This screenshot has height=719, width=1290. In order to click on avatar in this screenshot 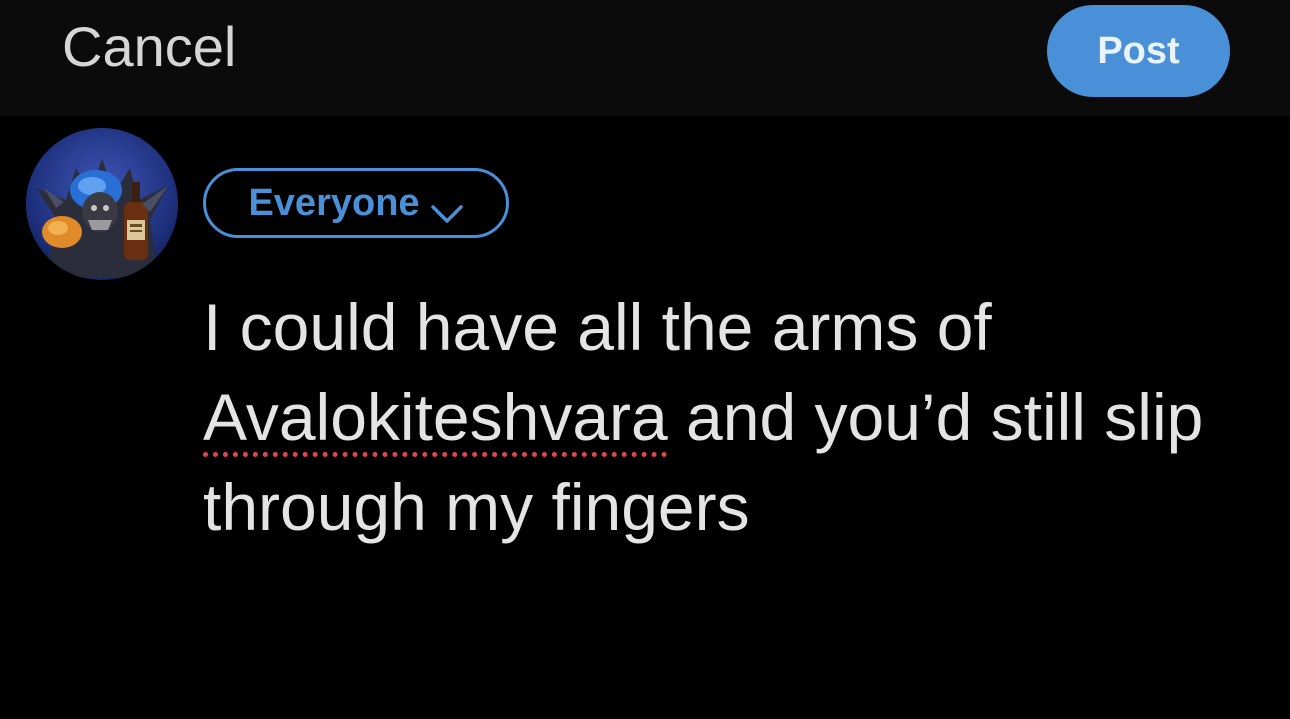, I will do `click(102, 204)`.